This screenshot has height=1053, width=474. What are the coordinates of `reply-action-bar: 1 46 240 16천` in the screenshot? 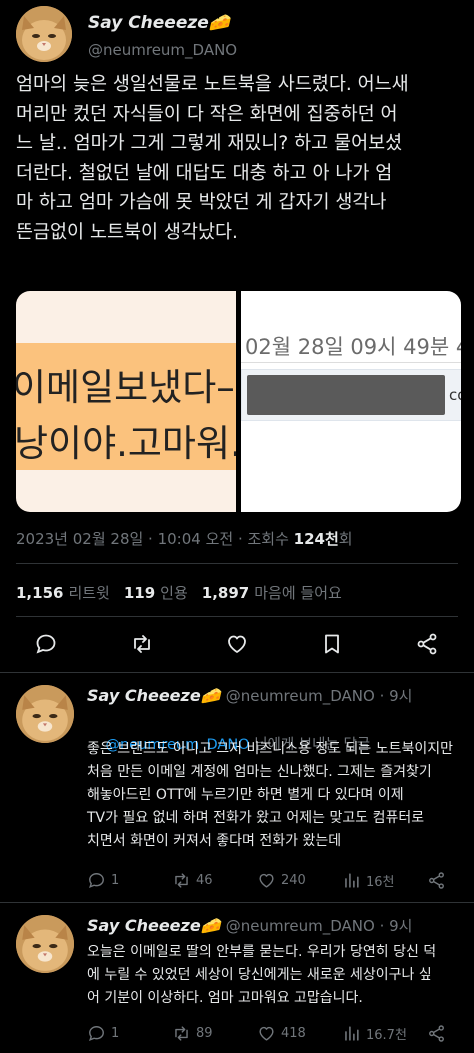 It's located at (272, 882).